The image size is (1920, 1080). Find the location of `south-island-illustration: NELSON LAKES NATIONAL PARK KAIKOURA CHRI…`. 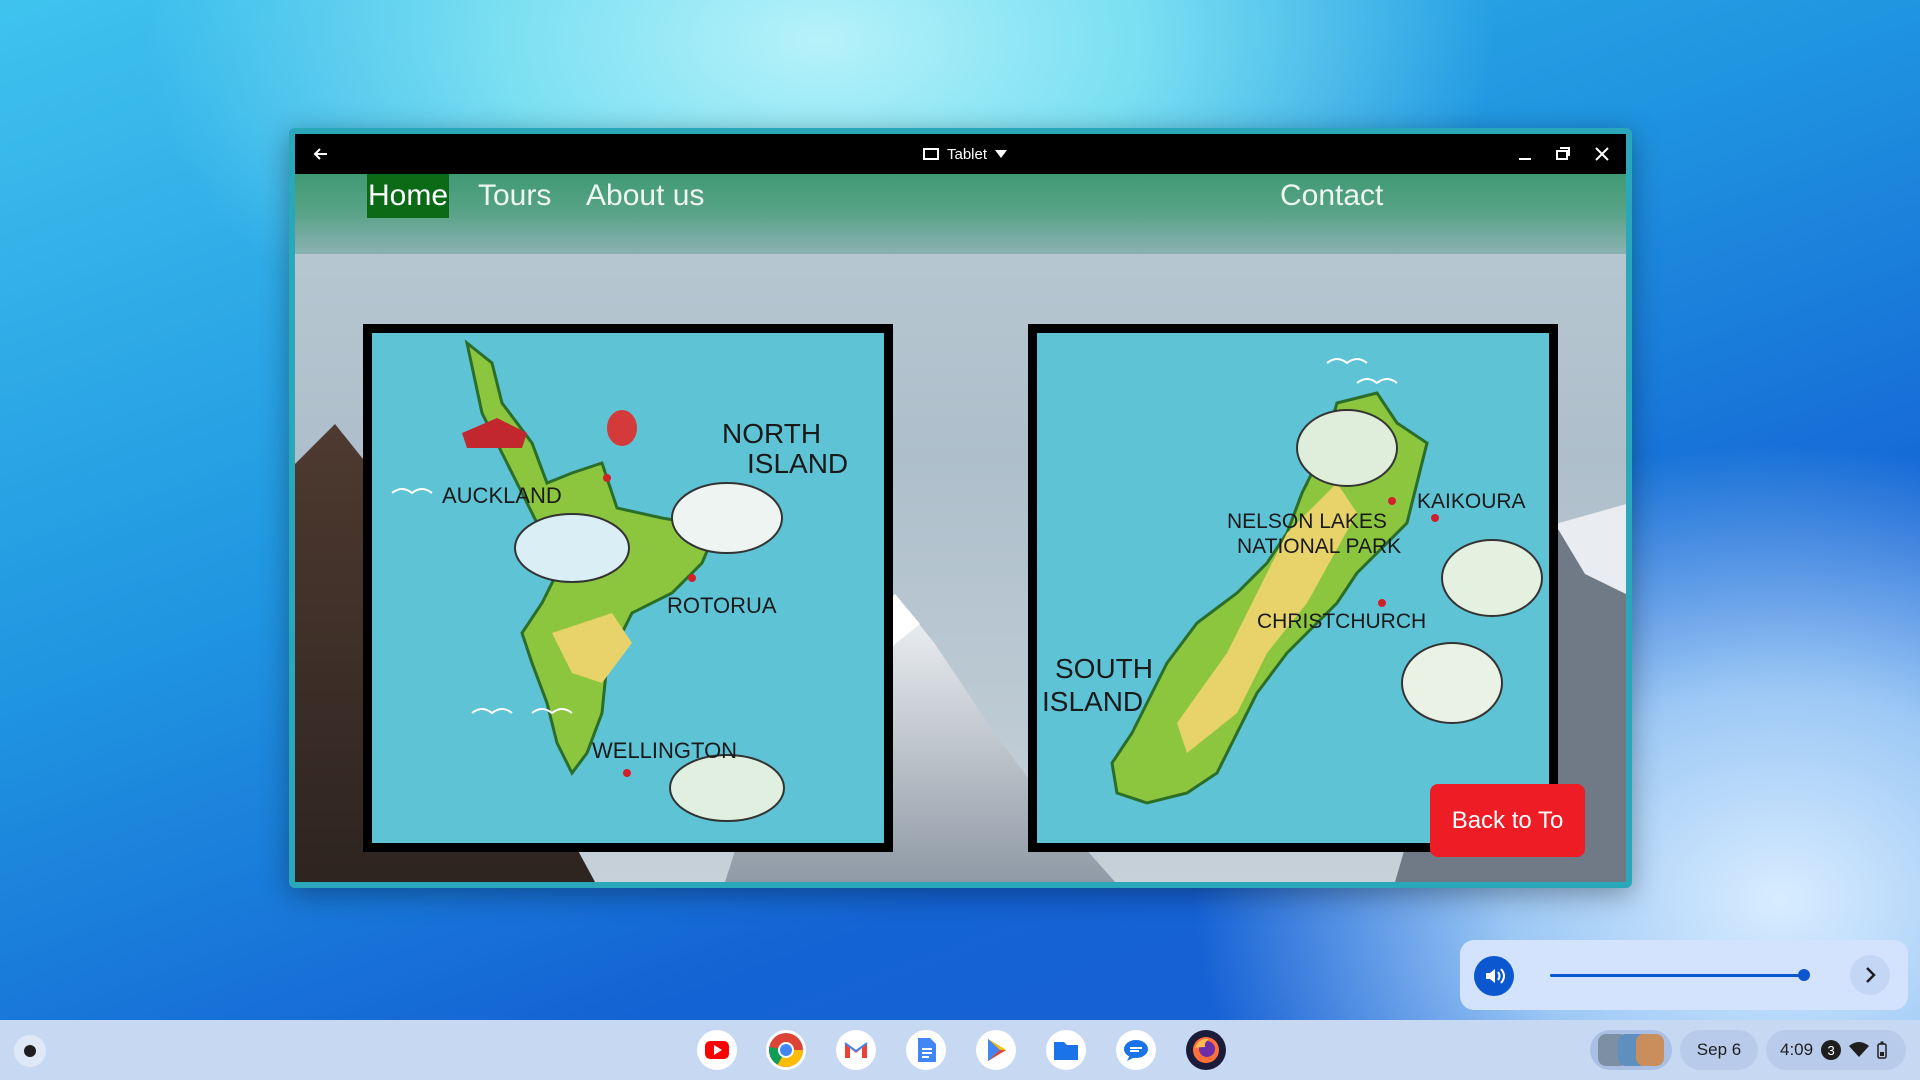

south-island-illustration: NELSON LAKES NATIONAL PARK KAIKOURA CHRI… is located at coordinates (1292, 581).